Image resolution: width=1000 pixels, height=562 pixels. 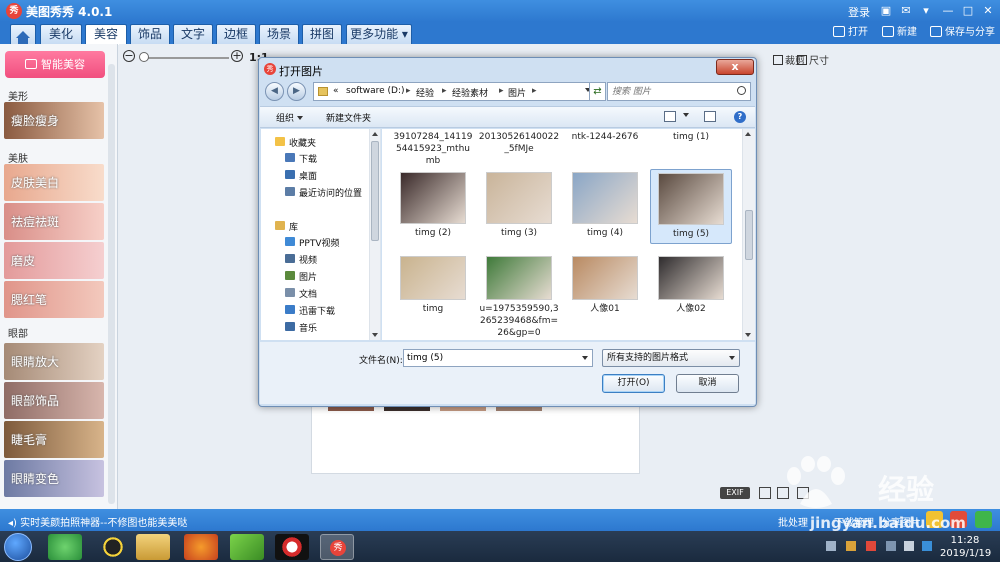 What do you see at coordinates (379, 34) in the screenshot?
I see `tab-more-features: 更多功能 ▾` at bounding box center [379, 34].